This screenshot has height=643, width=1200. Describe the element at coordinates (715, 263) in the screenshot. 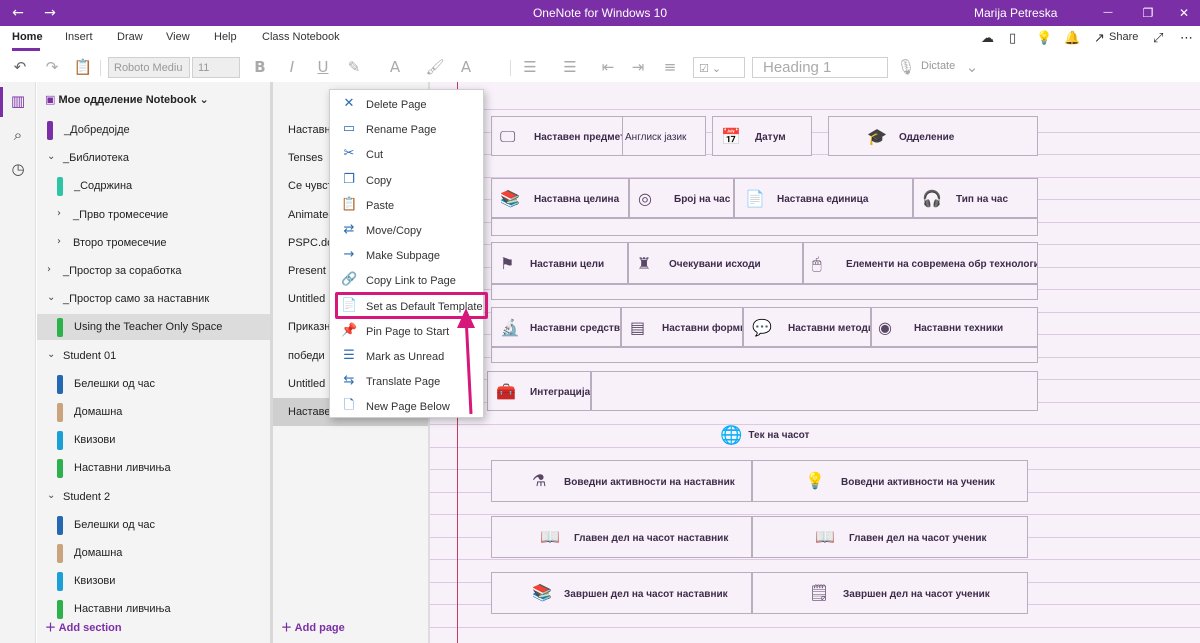

I see `cell-outcomes: ♜ Очекувани исходи` at that location.